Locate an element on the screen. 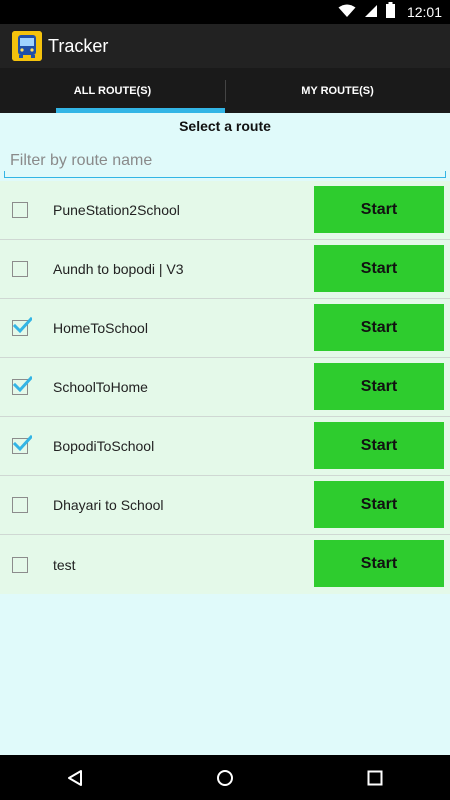 The width and height of the screenshot is (450, 800). home-icon is located at coordinates (225, 777).